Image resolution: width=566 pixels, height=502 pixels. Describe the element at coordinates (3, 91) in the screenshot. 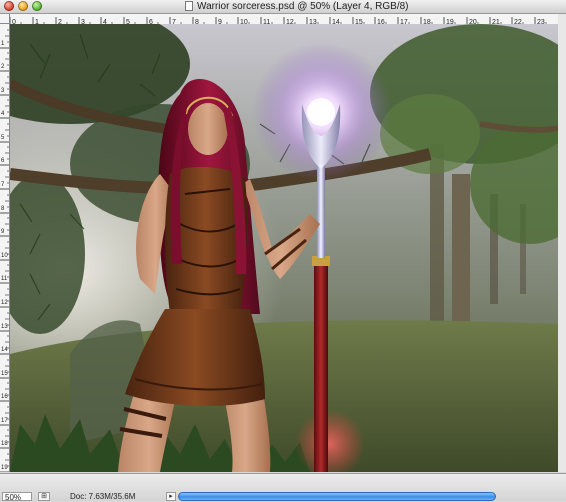

I see `ruler-label: 3` at that location.